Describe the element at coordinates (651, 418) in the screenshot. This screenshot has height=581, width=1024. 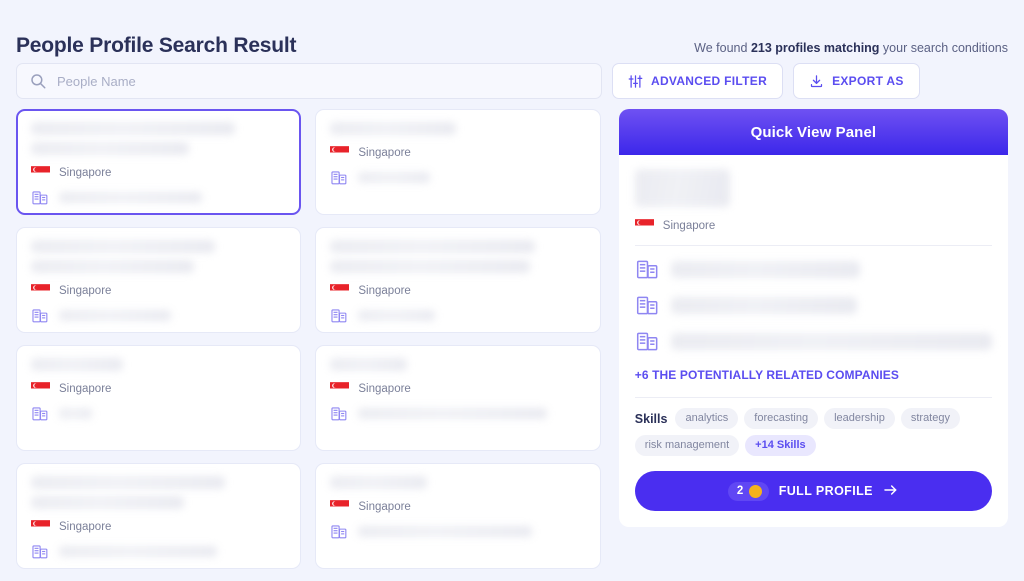
I see `skills-label: Skills` at that location.